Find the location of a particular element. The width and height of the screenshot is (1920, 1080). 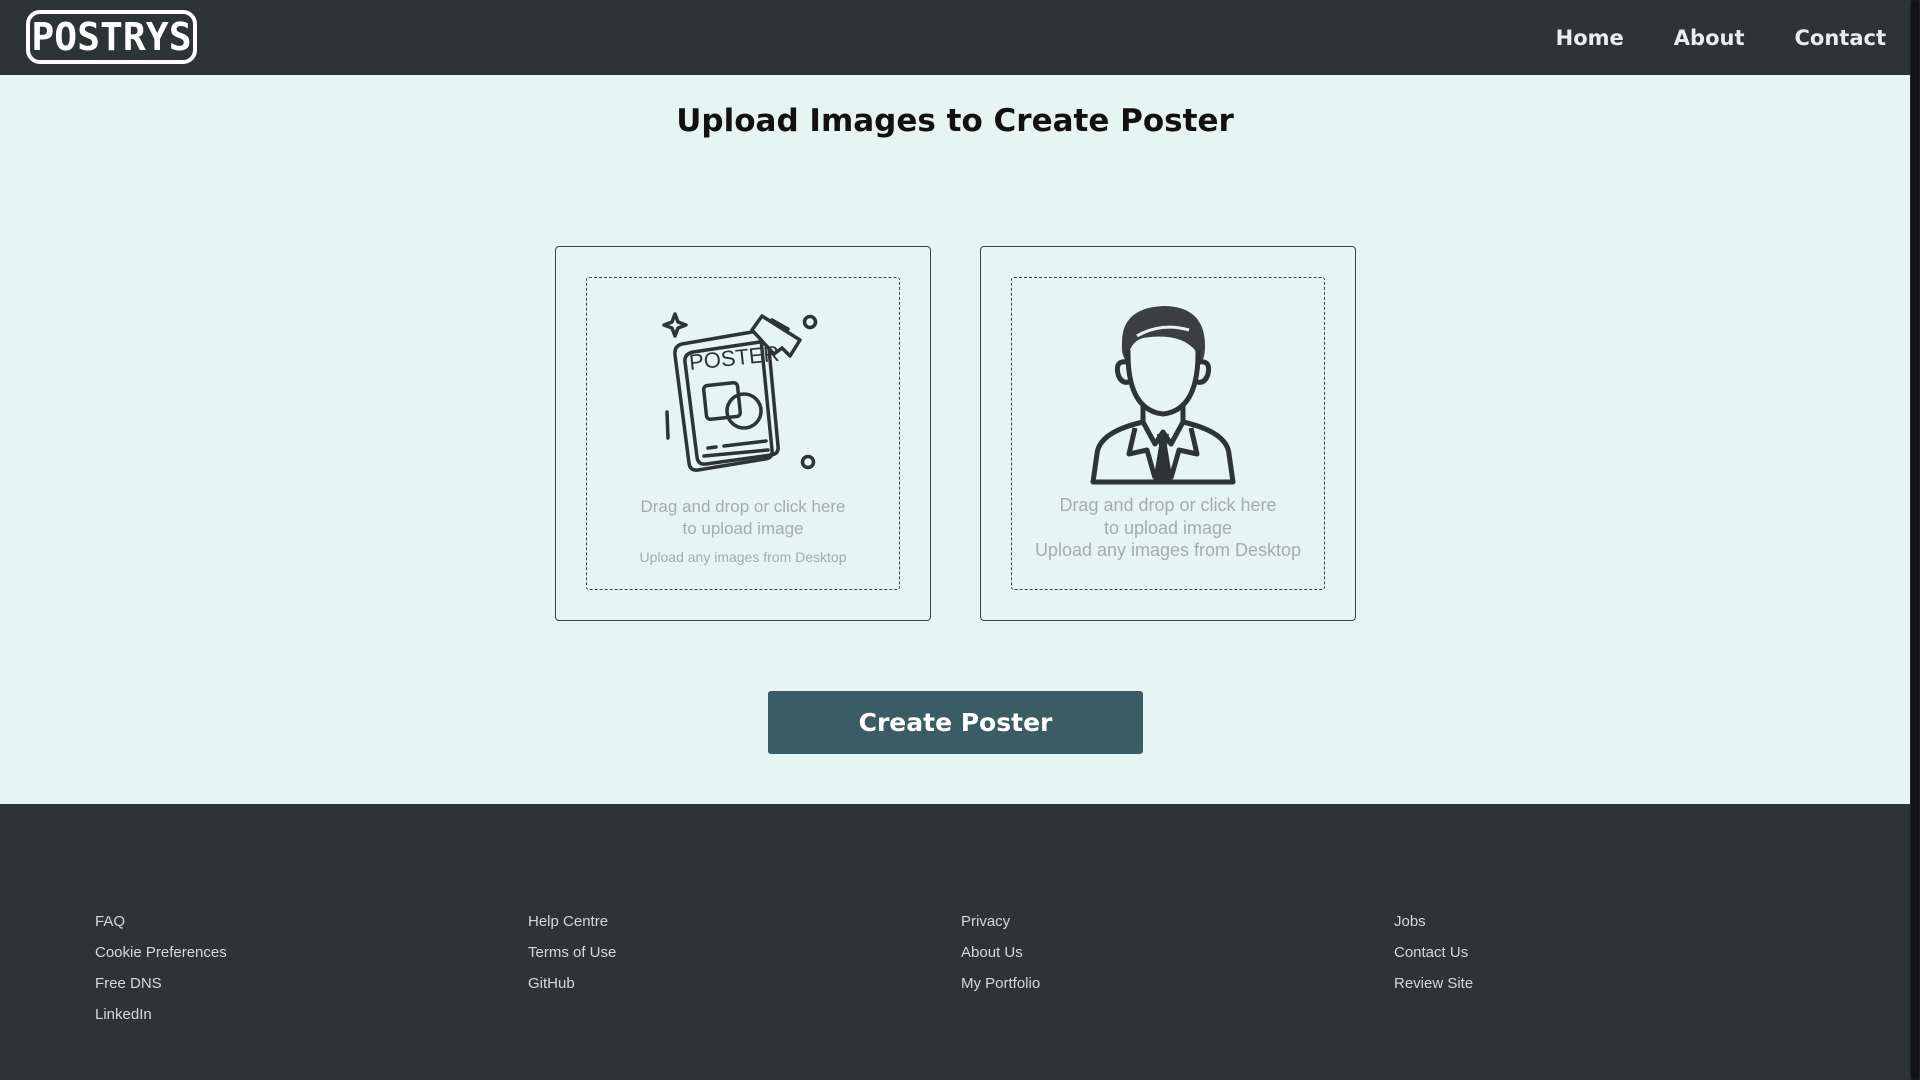

footer-link-about-us: About Us is located at coordinates (1000, 958).